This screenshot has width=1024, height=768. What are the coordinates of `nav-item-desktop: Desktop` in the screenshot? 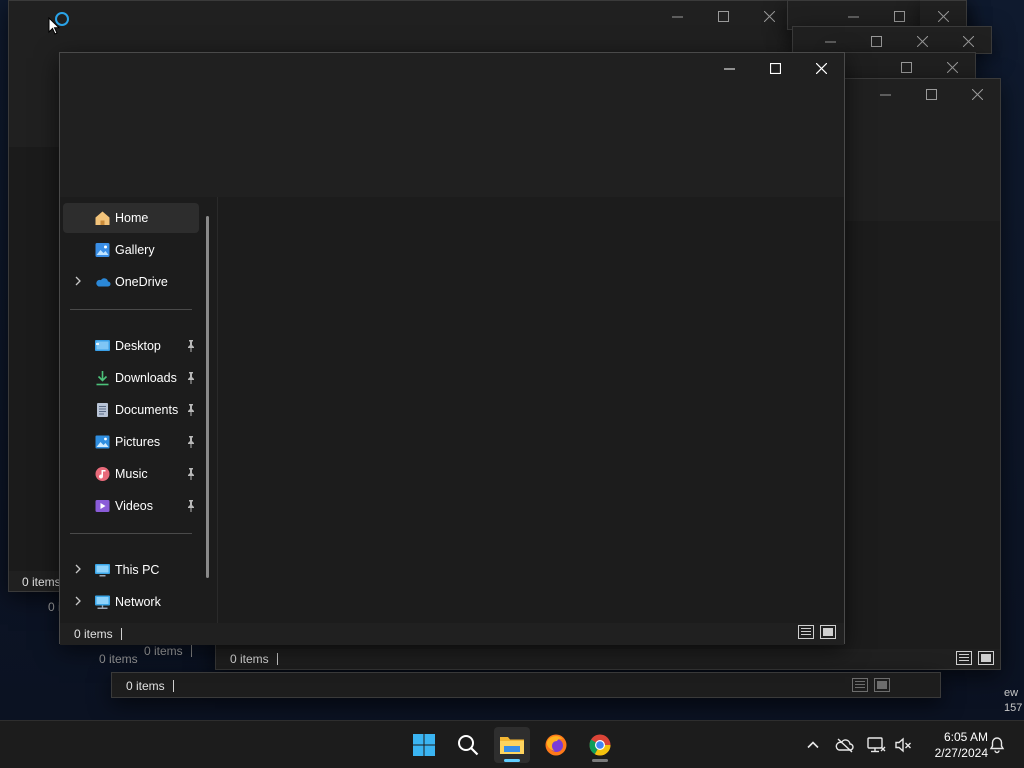 It's located at (131, 346).